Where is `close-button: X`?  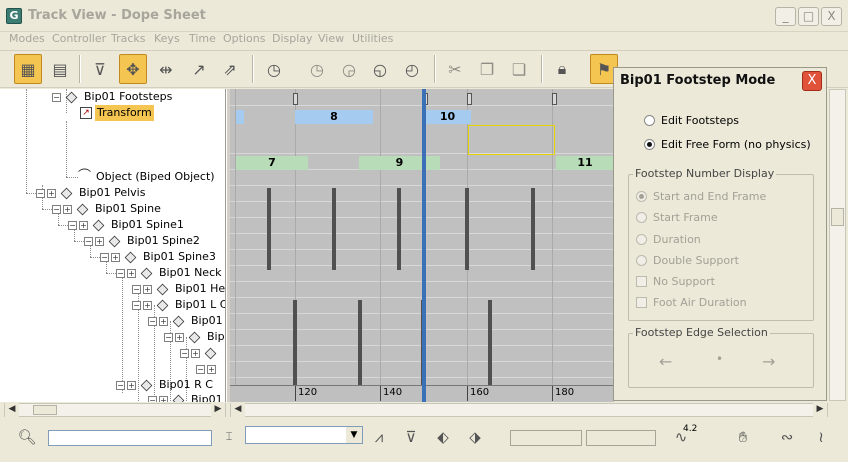 close-button: X is located at coordinates (831, 16).